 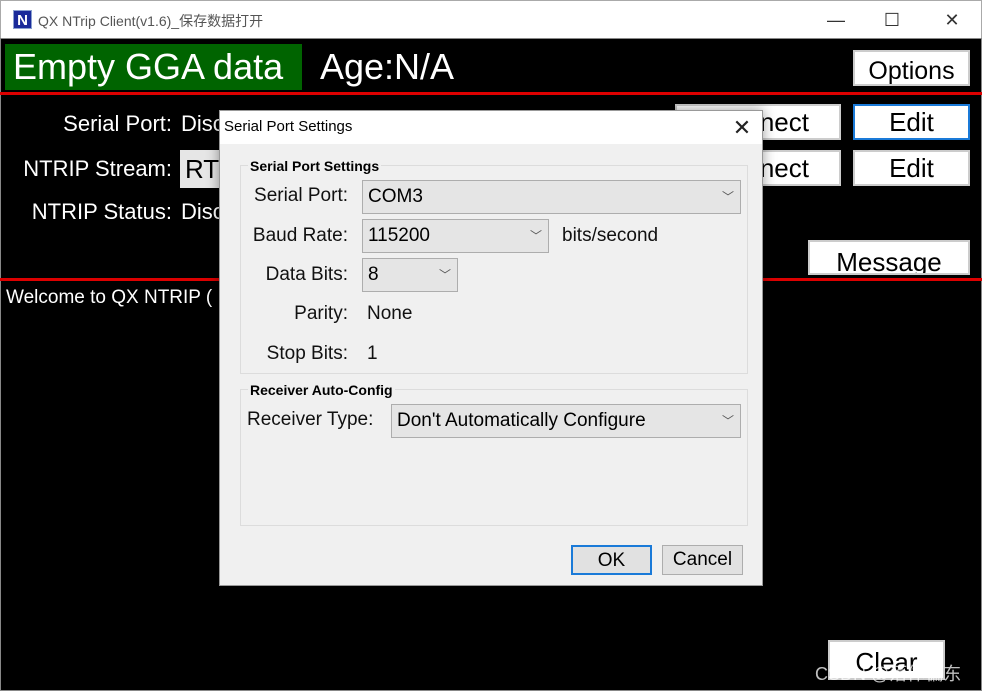 I want to click on dialog-title: Serial Port Settings, so click(x=491, y=127).